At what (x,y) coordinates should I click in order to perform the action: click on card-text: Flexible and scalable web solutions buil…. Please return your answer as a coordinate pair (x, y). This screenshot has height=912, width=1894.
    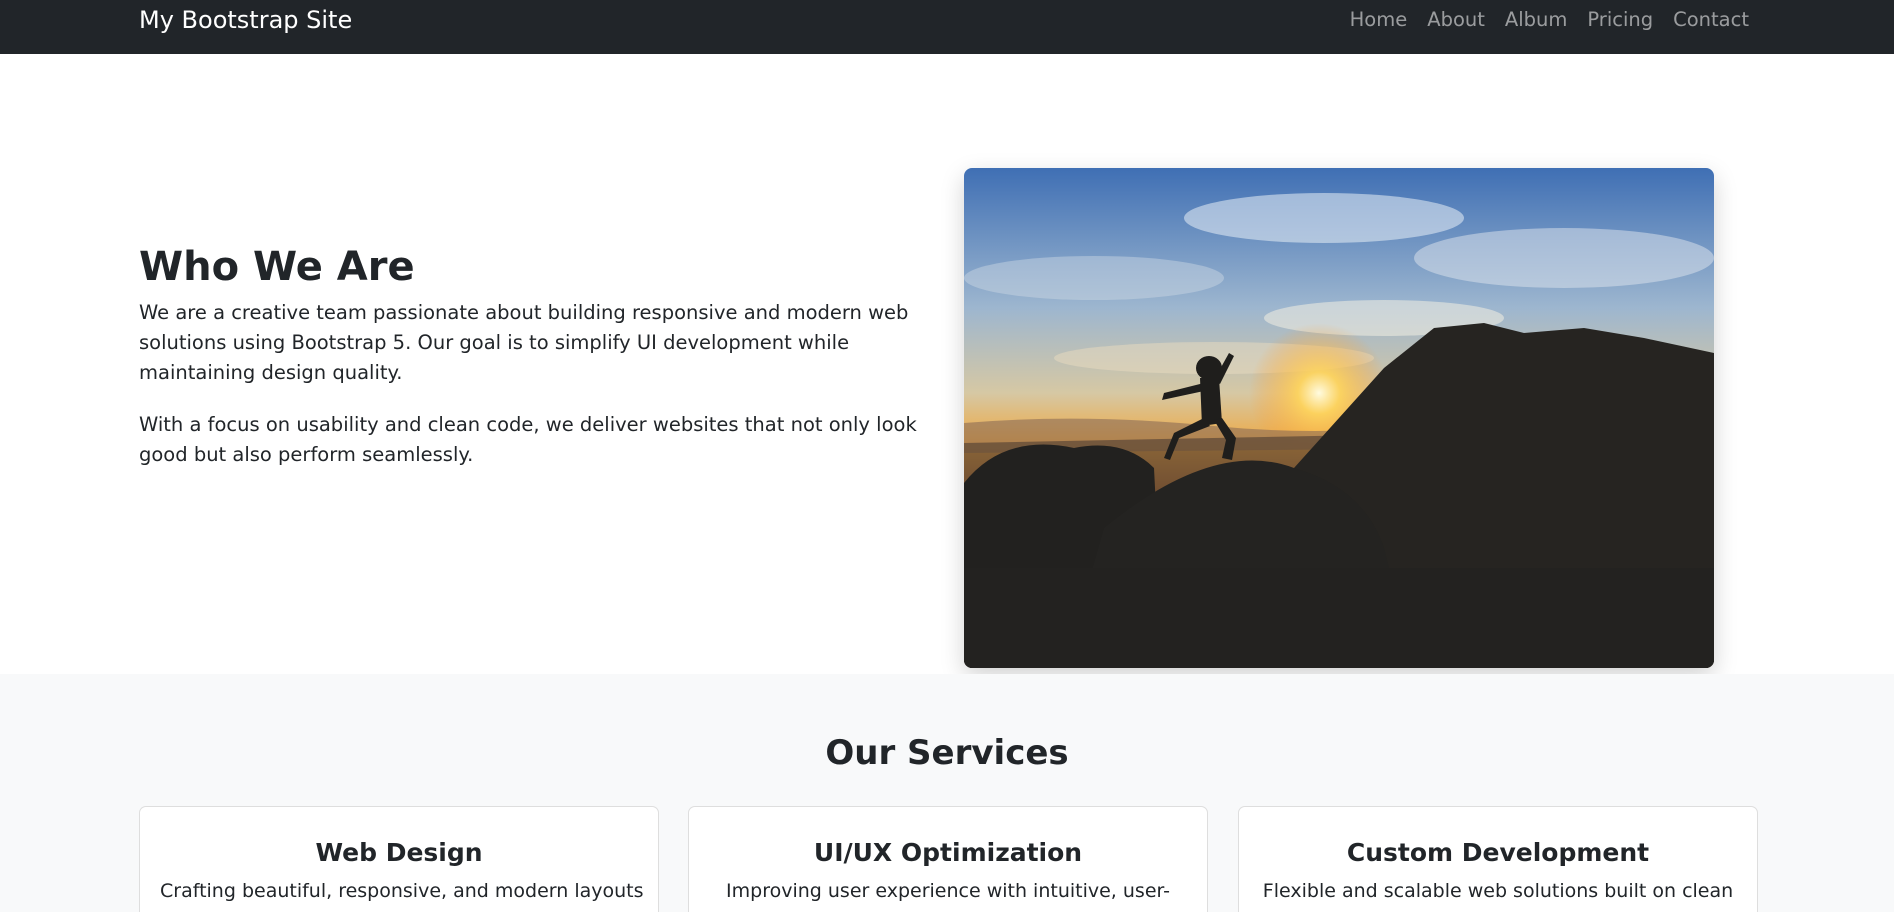
    Looking at the image, I should click on (1498, 891).